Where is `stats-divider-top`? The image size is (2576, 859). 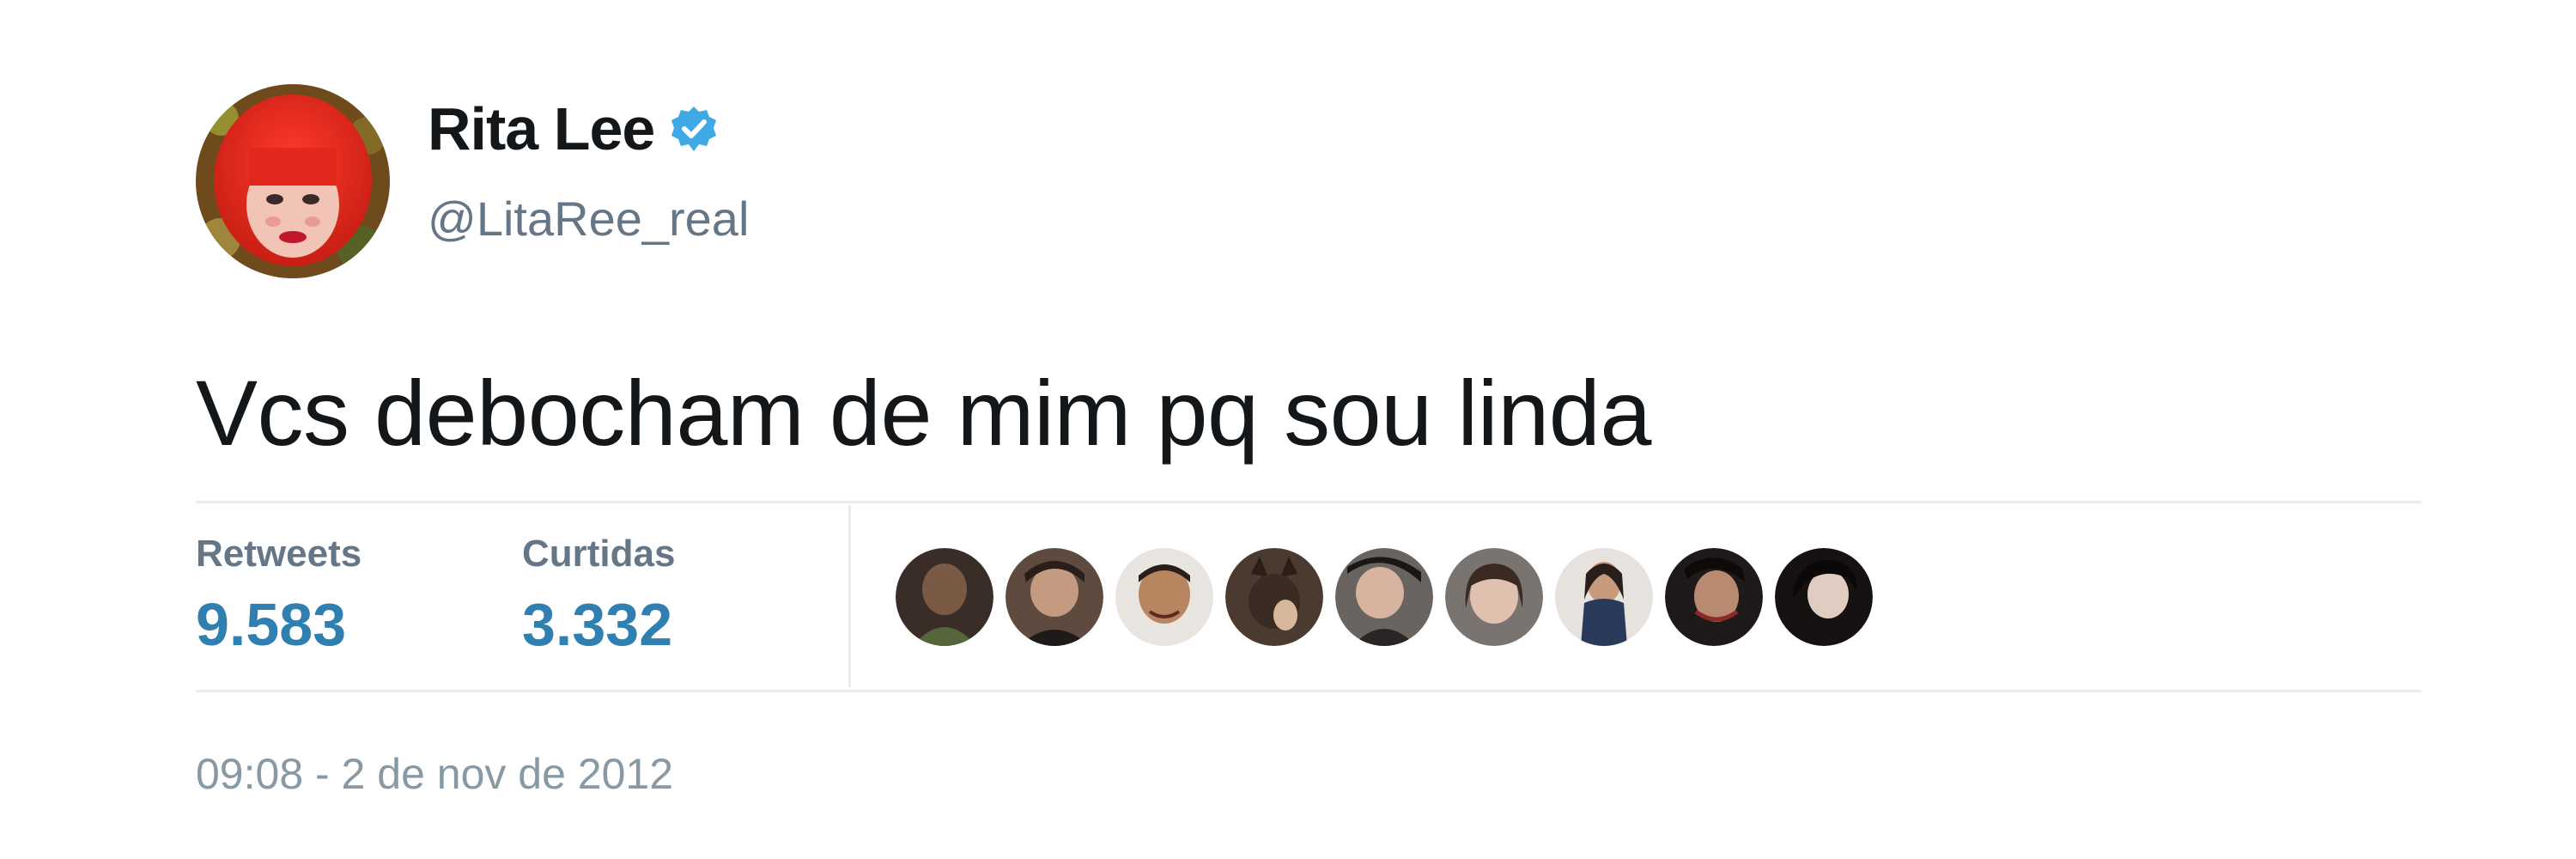 stats-divider-top is located at coordinates (1308, 502).